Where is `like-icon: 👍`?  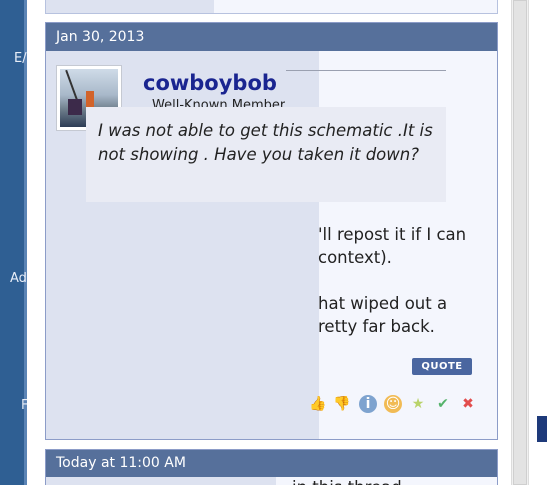 like-icon: 👍 is located at coordinates (318, 404).